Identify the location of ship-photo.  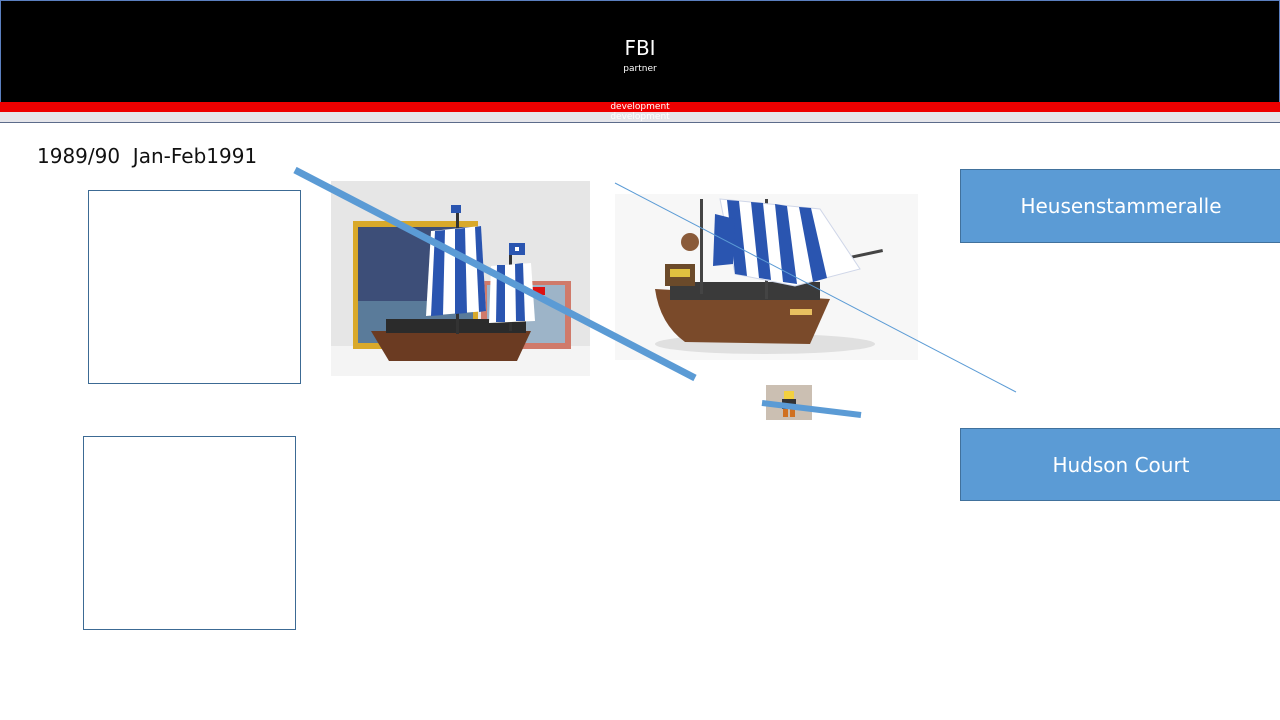
(766, 277).